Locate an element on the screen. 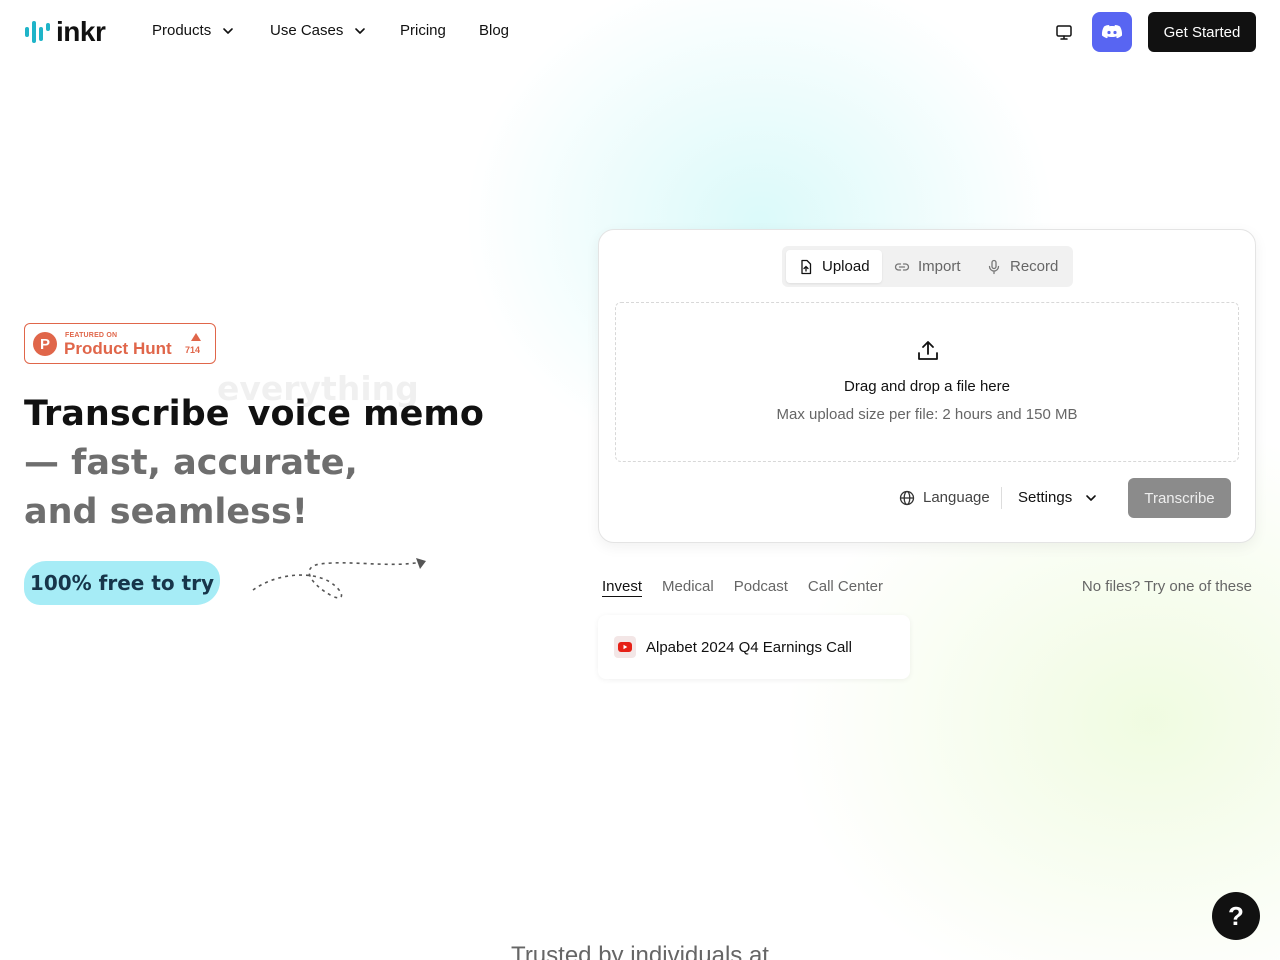 The image size is (1280, 960). headline-line-2: — fast, accurate, is located at coordinates (191, 463).